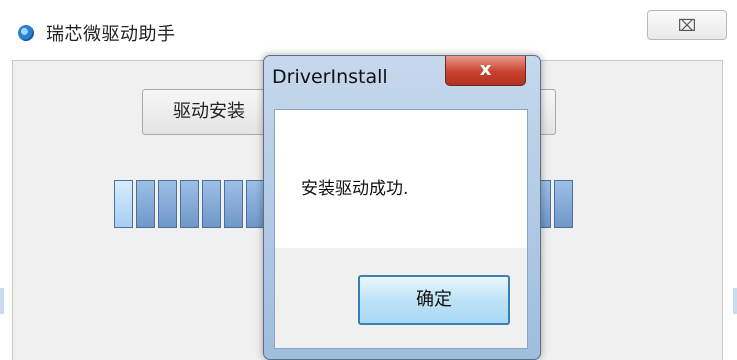  I want to click on window-title: 瑞芯微驱动助手, so click(111, 34).